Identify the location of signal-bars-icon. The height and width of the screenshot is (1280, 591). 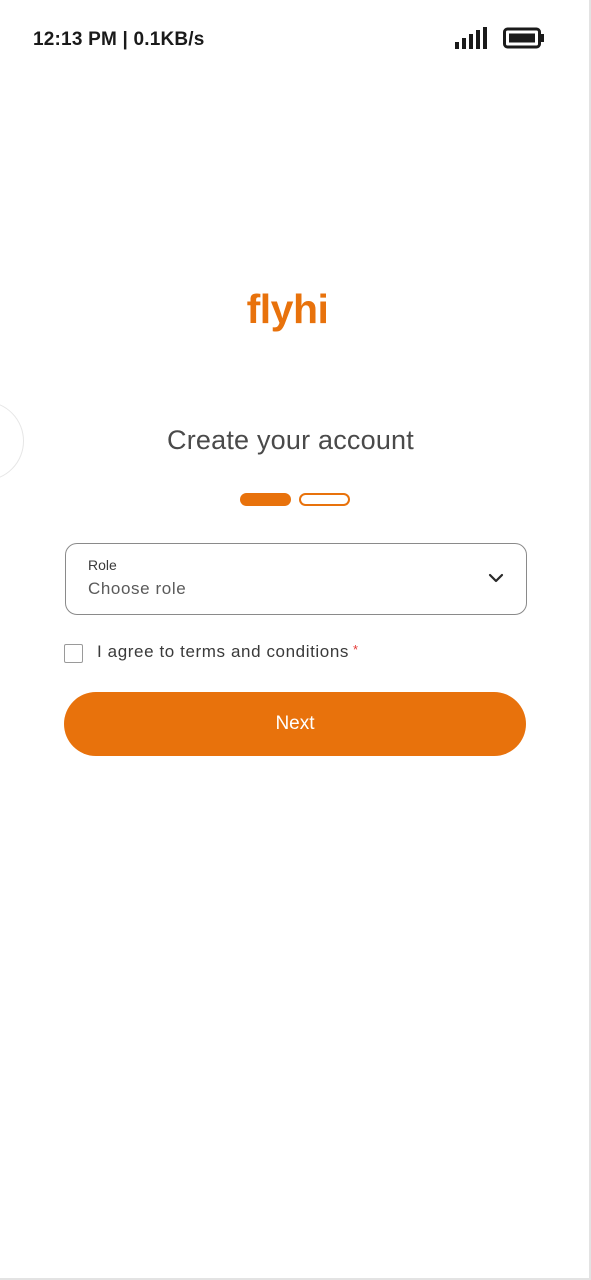
(471, 38).